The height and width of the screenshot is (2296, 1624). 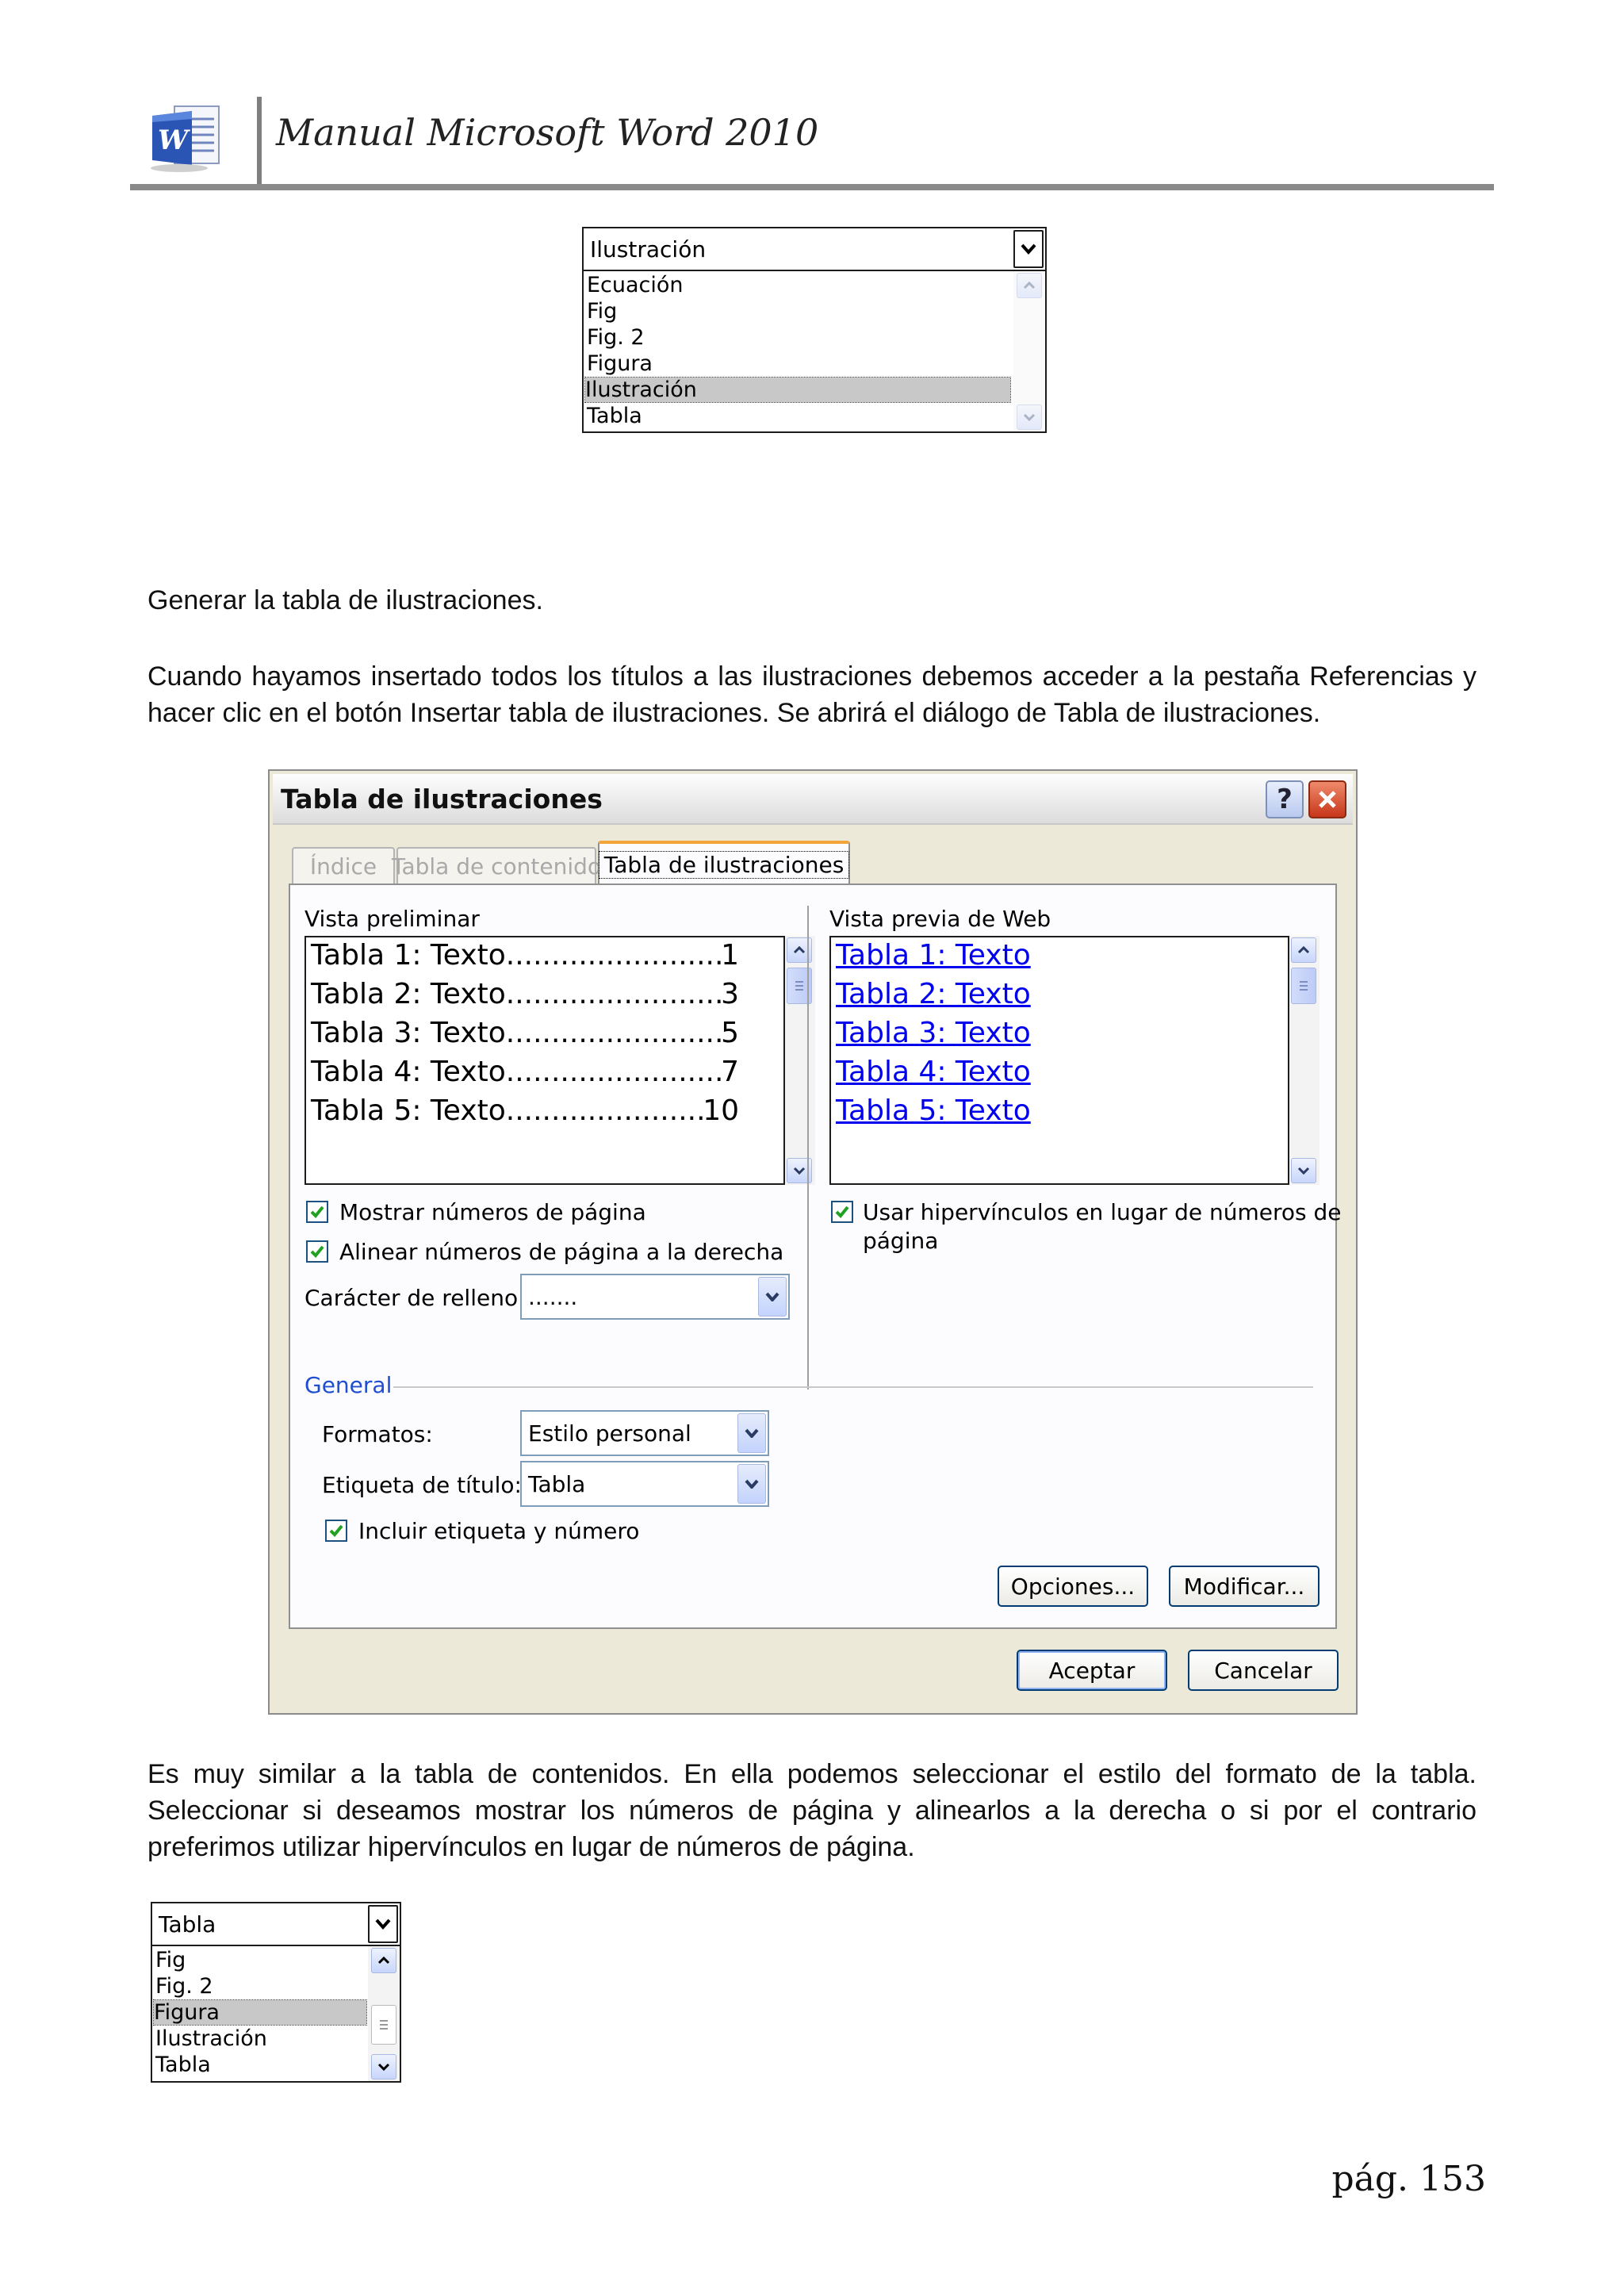 I want to click on vertical-divider, so click(x=808, y=1147).